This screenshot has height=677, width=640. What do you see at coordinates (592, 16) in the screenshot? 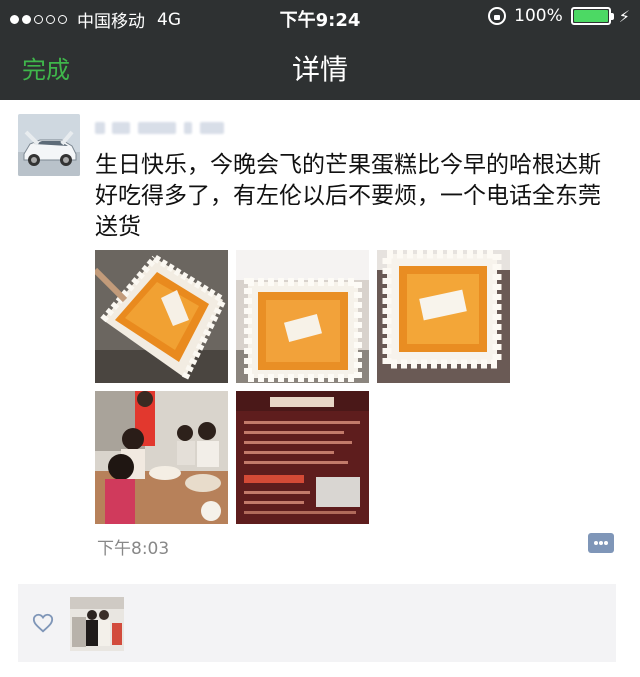
I see `battery-icon` at bounding box center [592, 16].